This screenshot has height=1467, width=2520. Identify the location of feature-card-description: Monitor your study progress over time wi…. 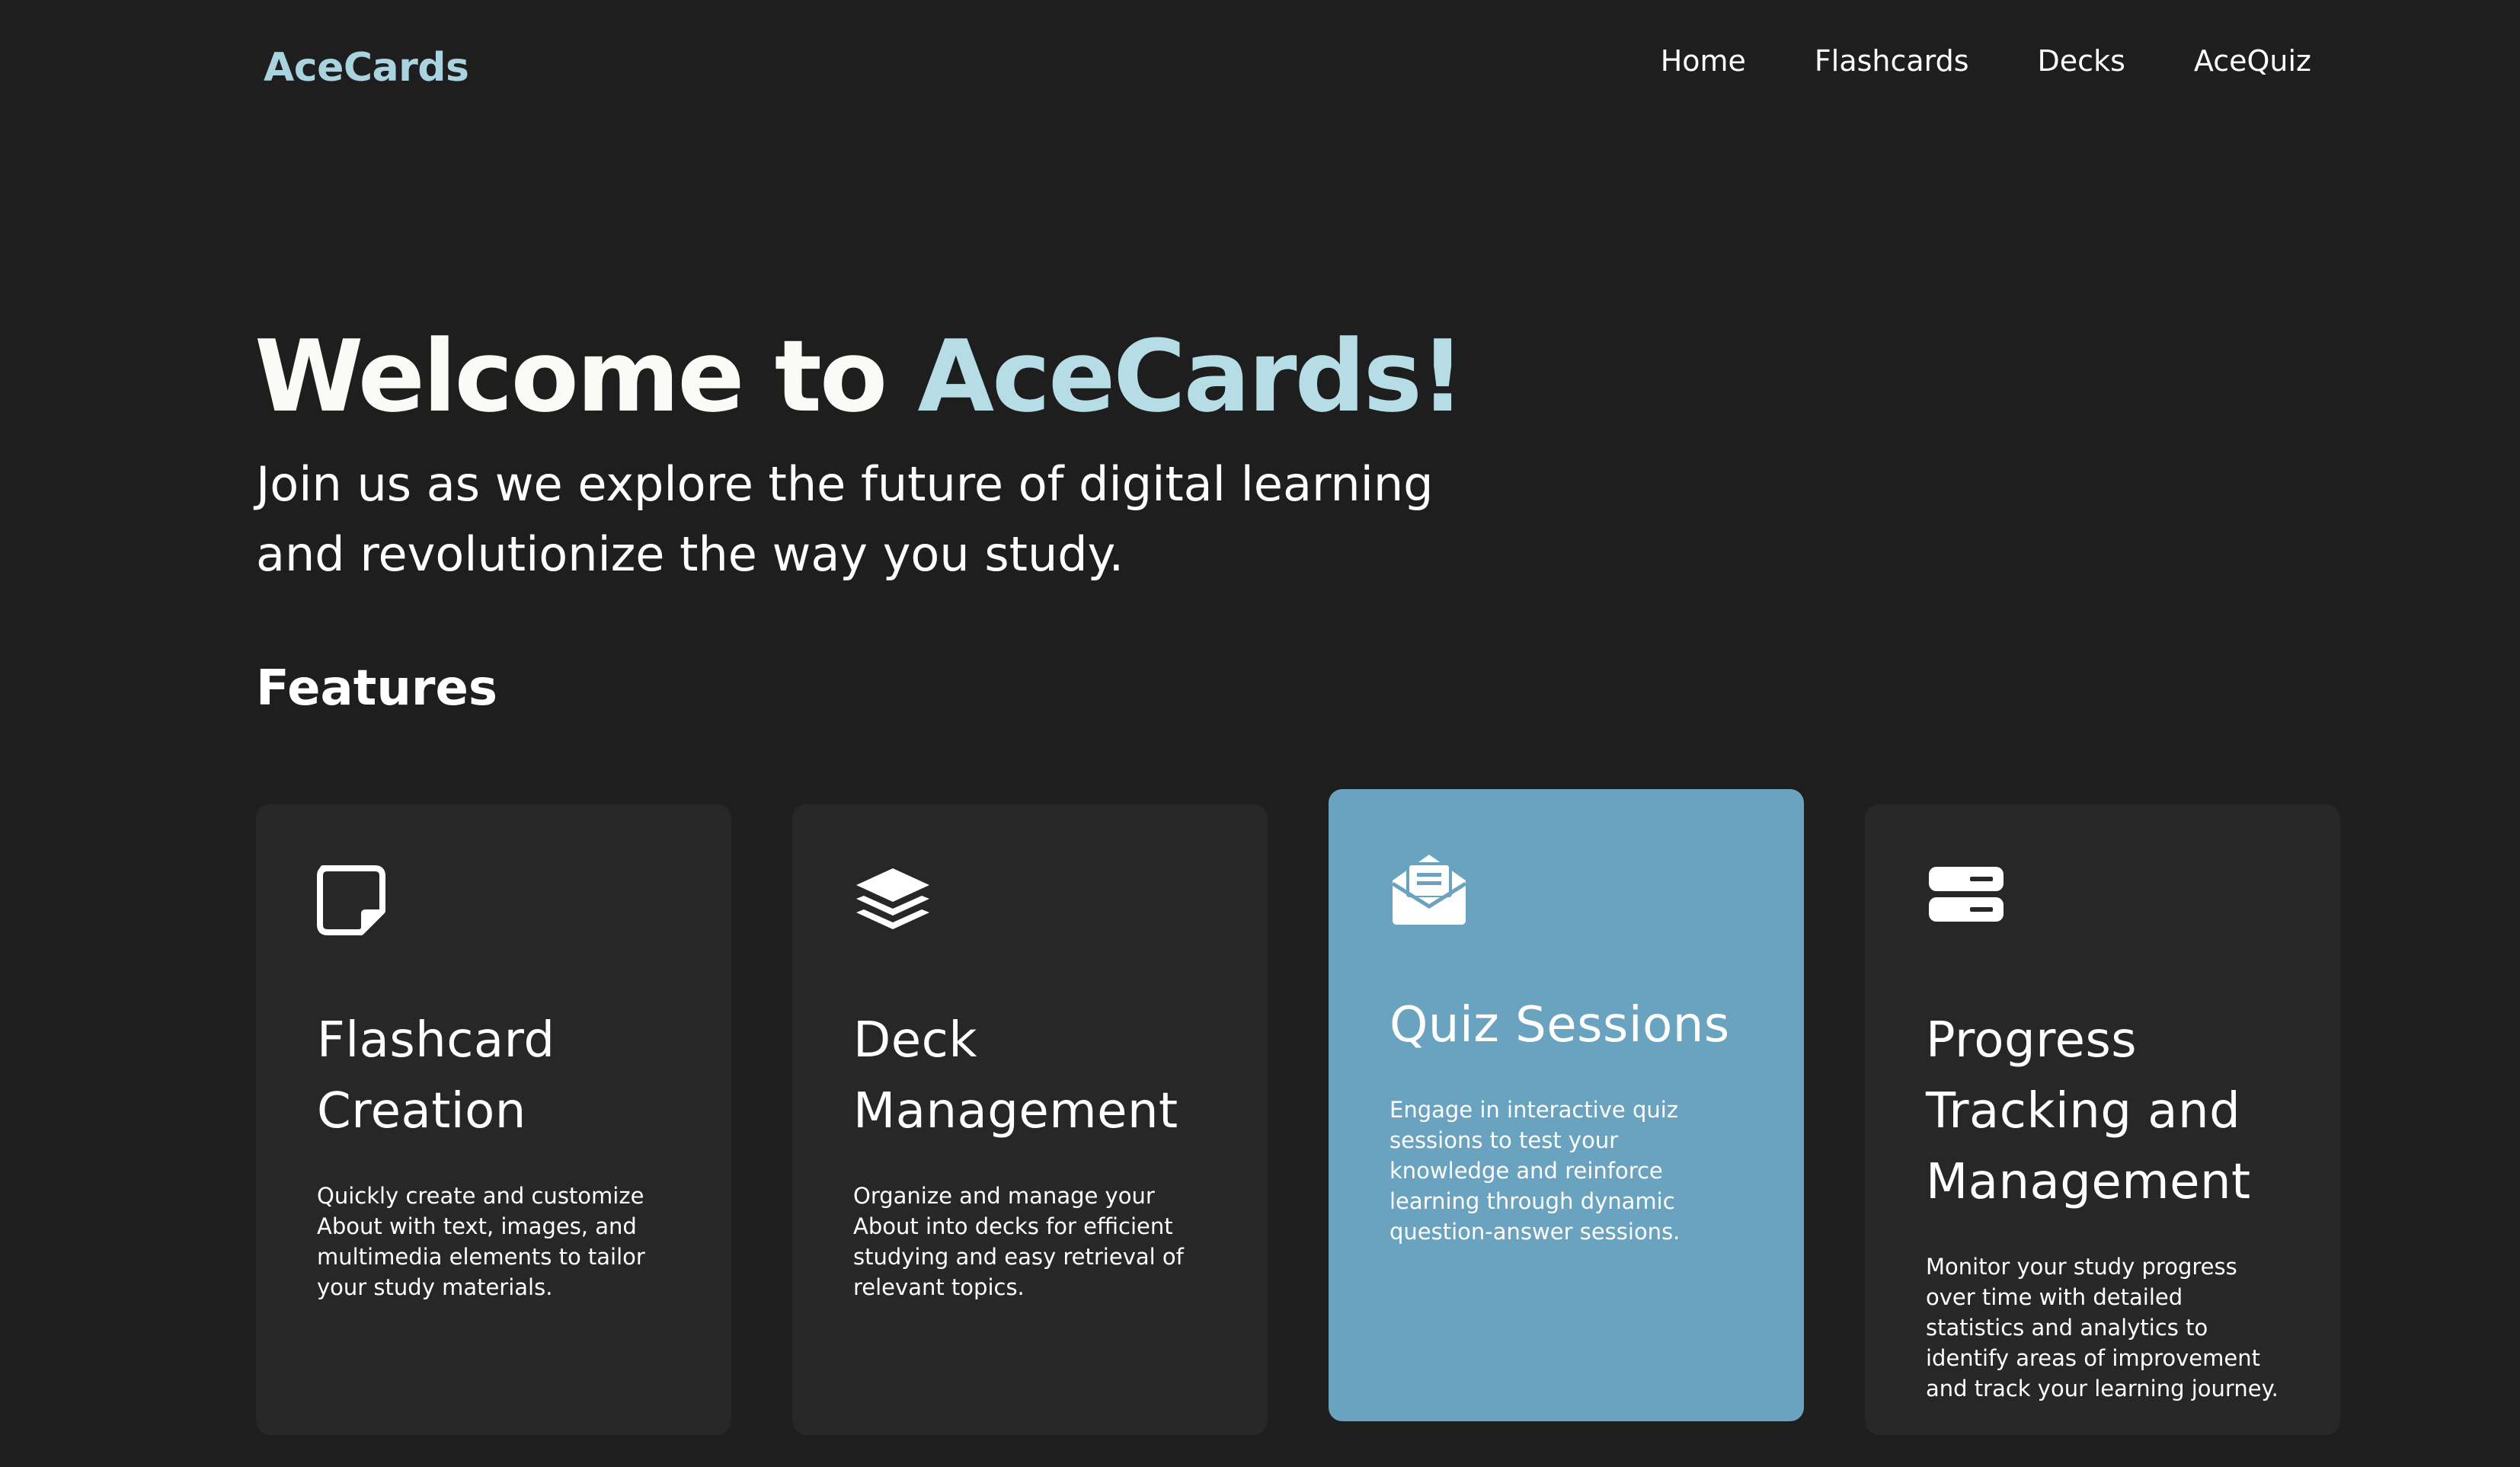
(2102, 1327).